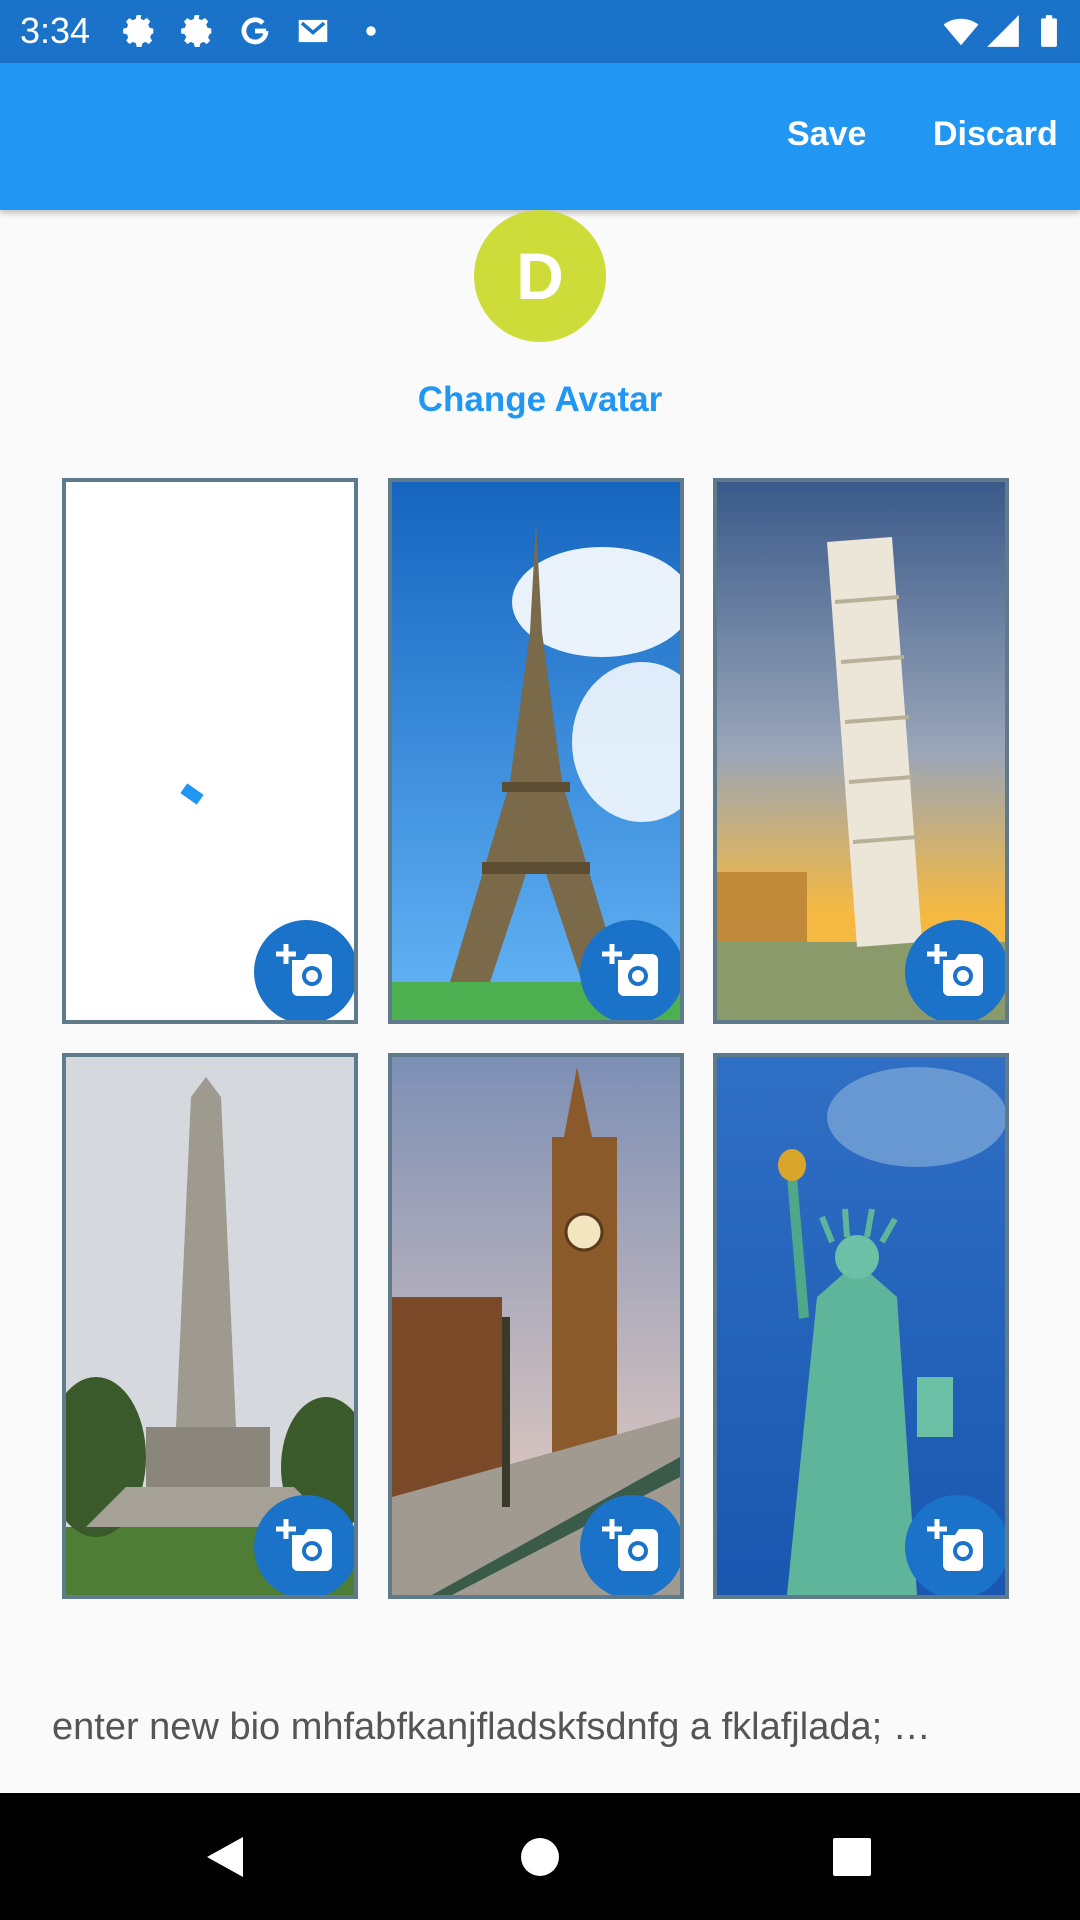  I want to click on recents-icon, so click(852, 1857).